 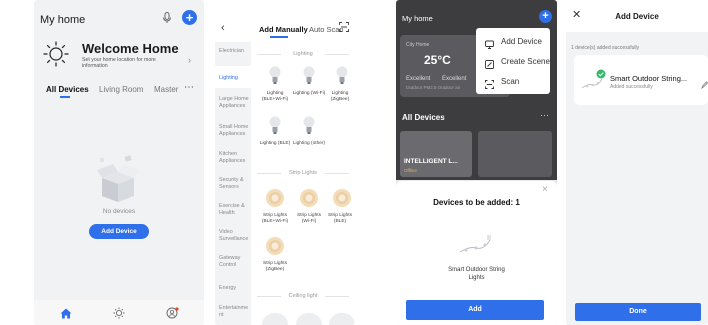 What do you see at coordinates (66, 313) in the screenshot?
I see `home-icon` at bounding box center [66, 313].